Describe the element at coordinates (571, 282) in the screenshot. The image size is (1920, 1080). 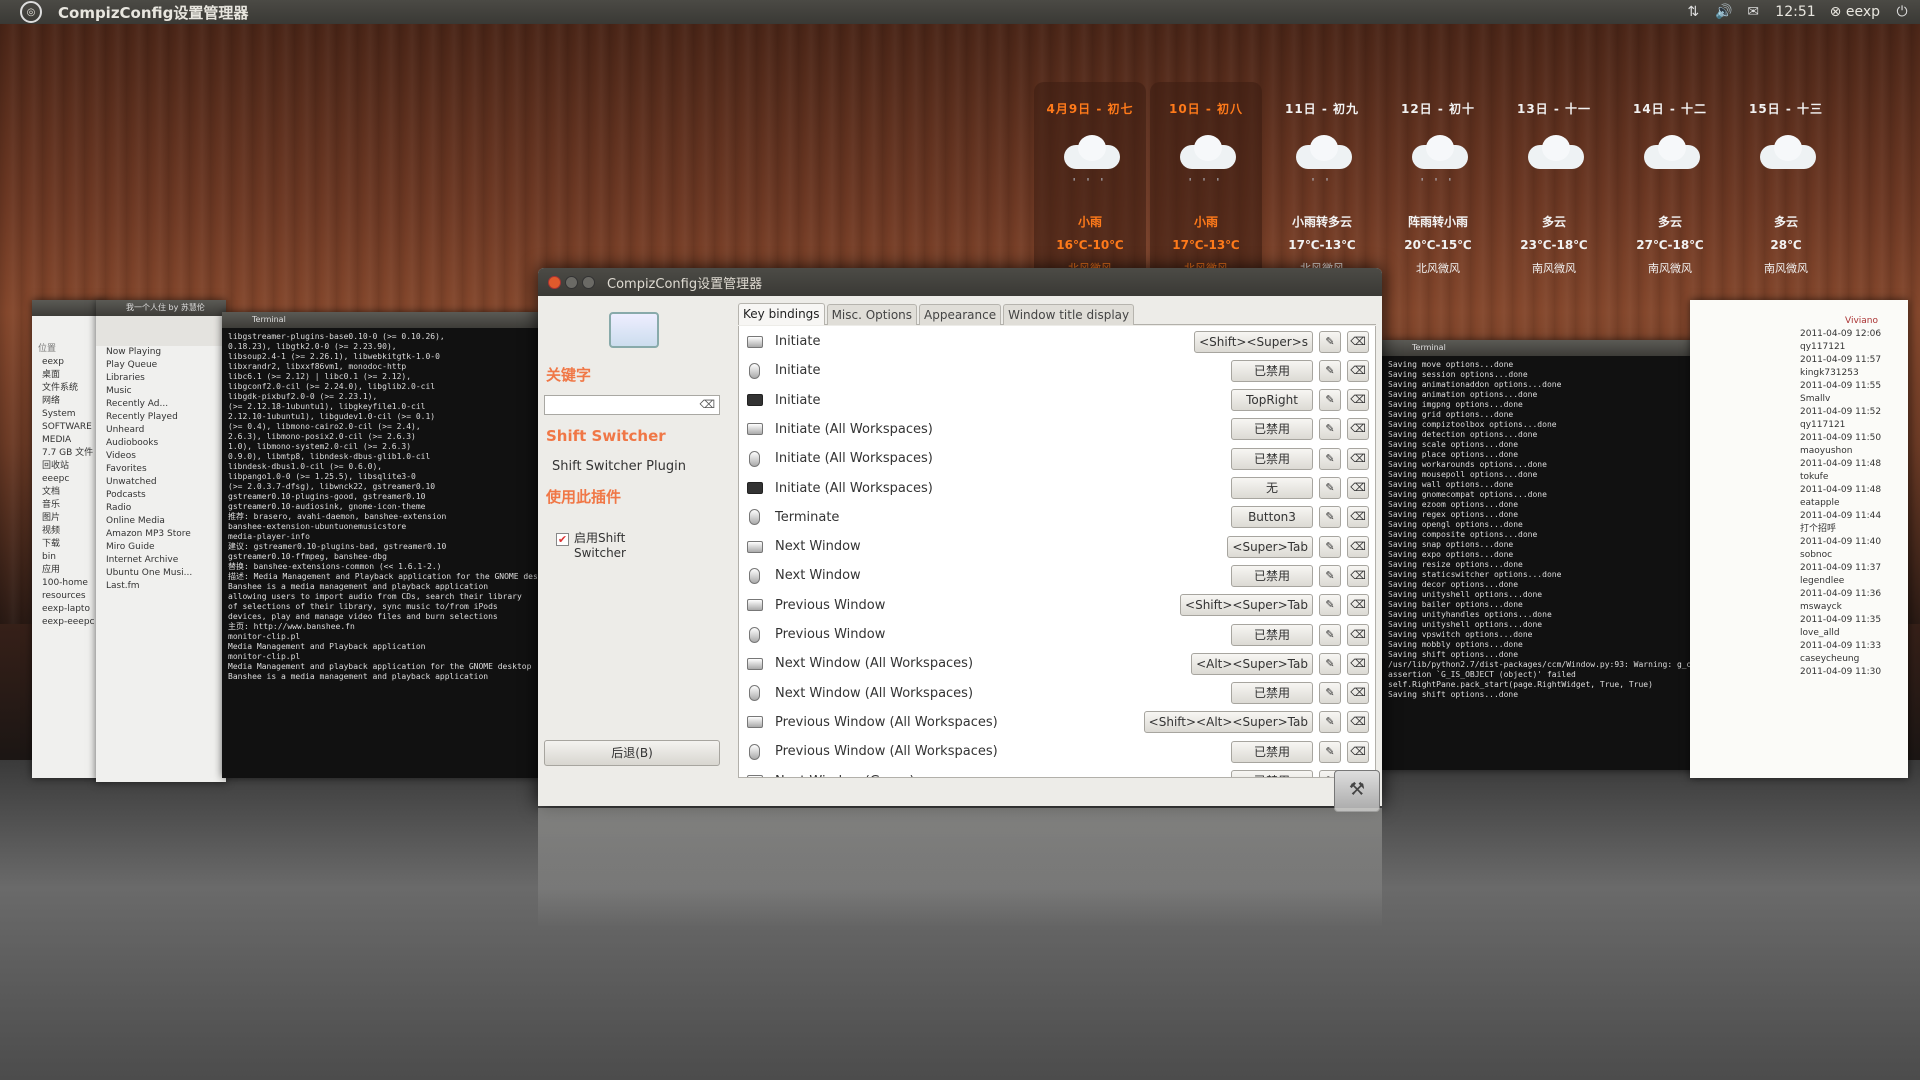
I see `minimize-button` at that location.